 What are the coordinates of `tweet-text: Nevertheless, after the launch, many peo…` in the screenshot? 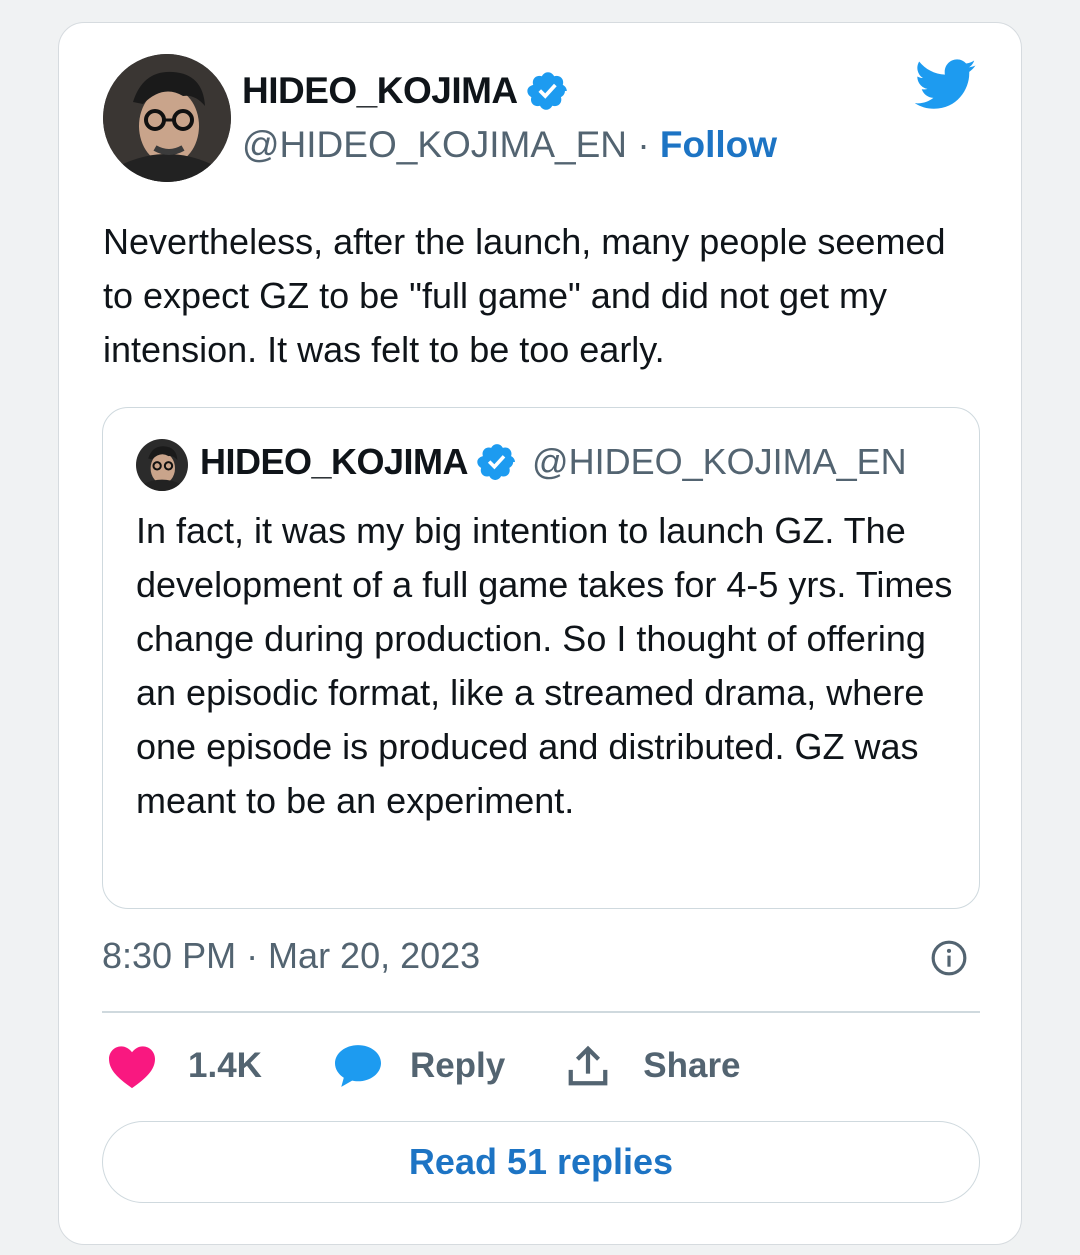 It's located at (524, 295).